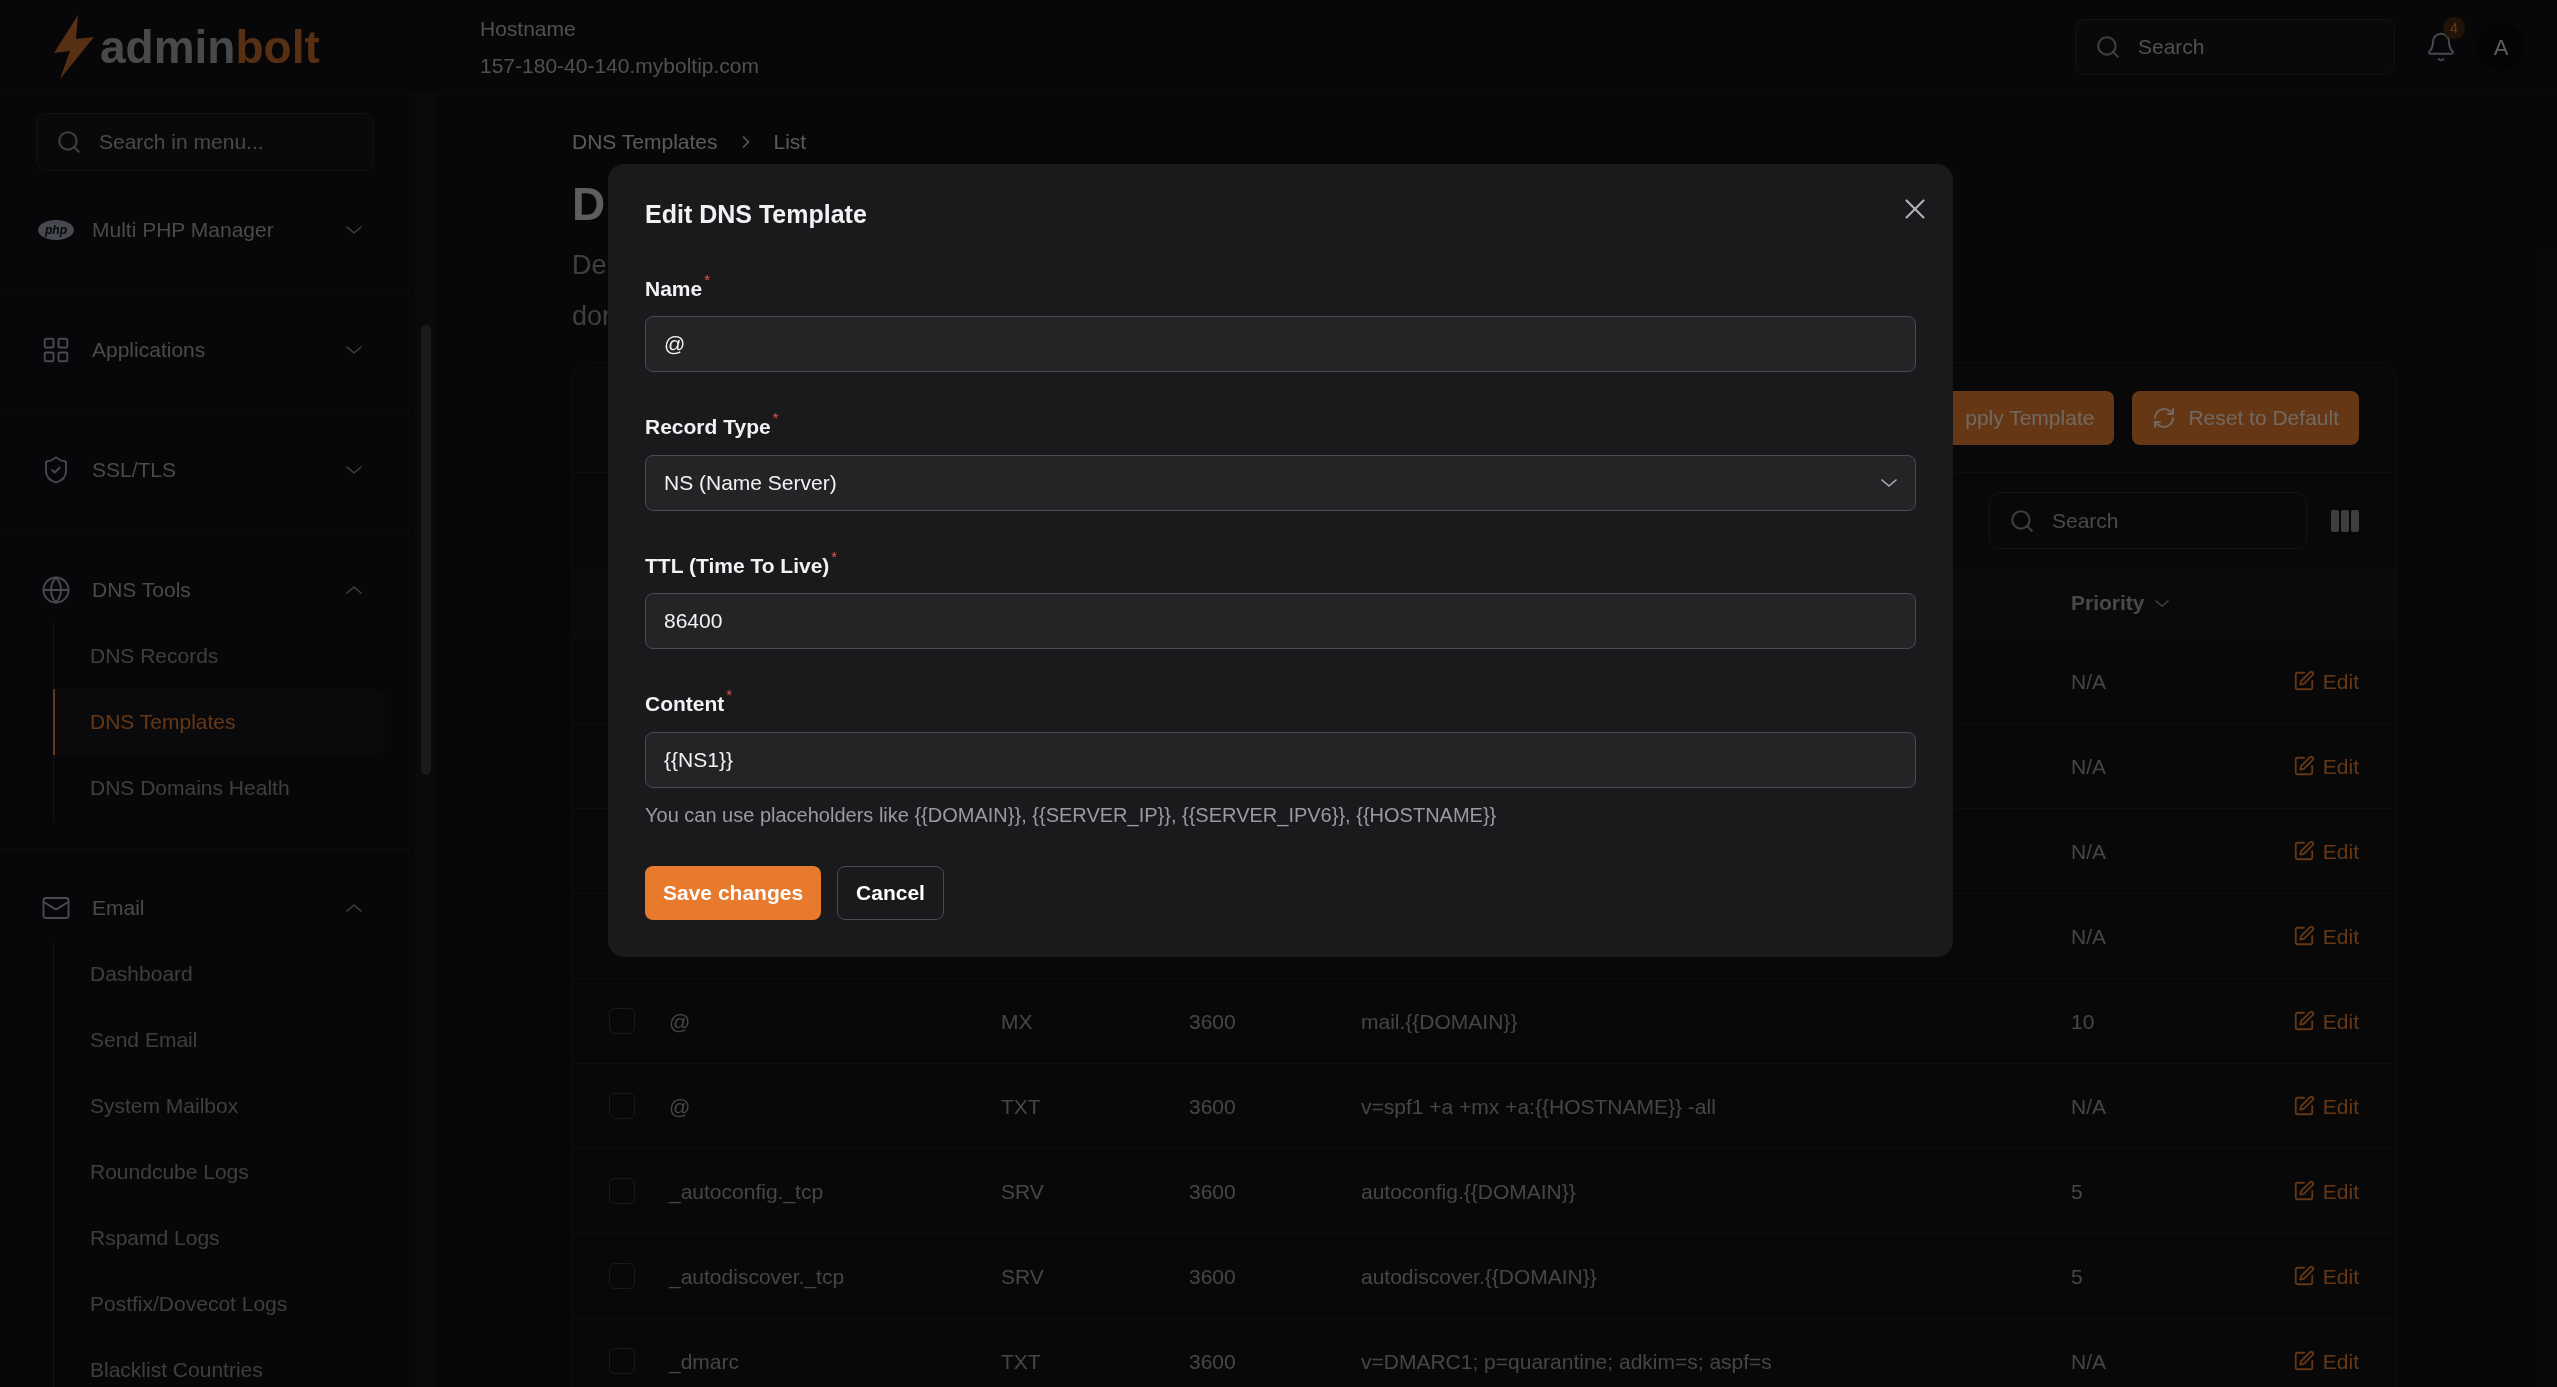 The image size is (2557, 1387). I want to click on input-field: 86400, so click(1280, 621).